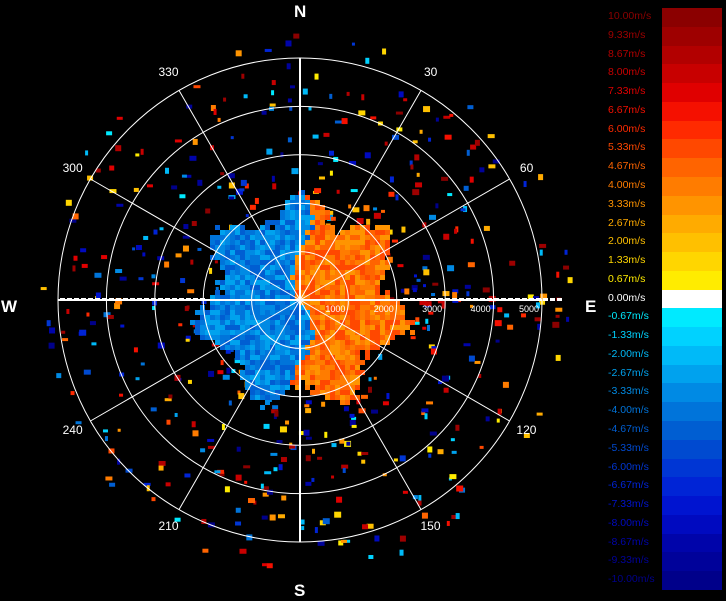 The image size is (726, 601). What do you see at coordinates (664, 505) in the screenshot?
I see `legend-entry: -7.33m/s` at bounding box center [664, 505].